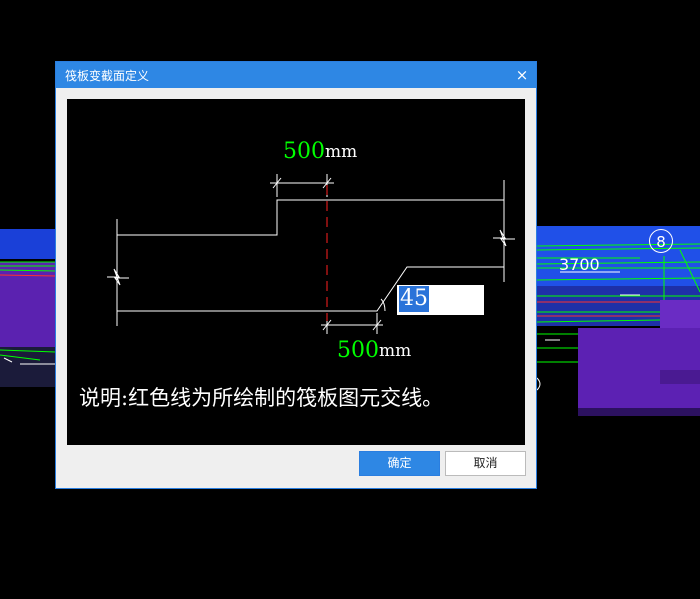 This screenshot has width=700, height=599. Describe the element at coordinates (661, 241) in the screenshot. I see `axis-number-marker: 8` at that location.